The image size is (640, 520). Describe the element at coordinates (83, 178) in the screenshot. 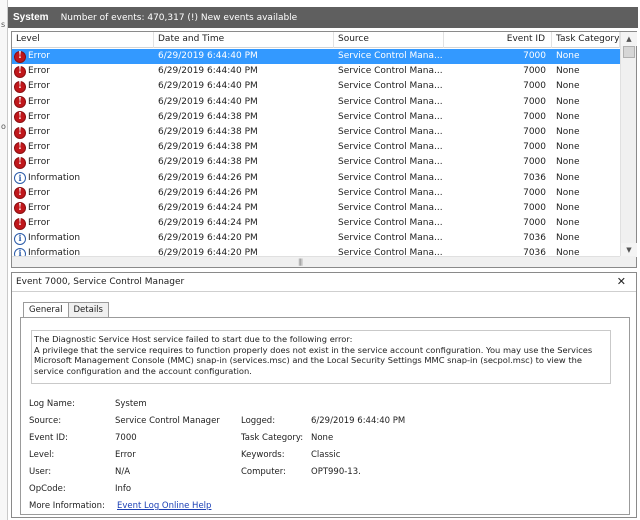

I see `row-level: i Information` at that location.